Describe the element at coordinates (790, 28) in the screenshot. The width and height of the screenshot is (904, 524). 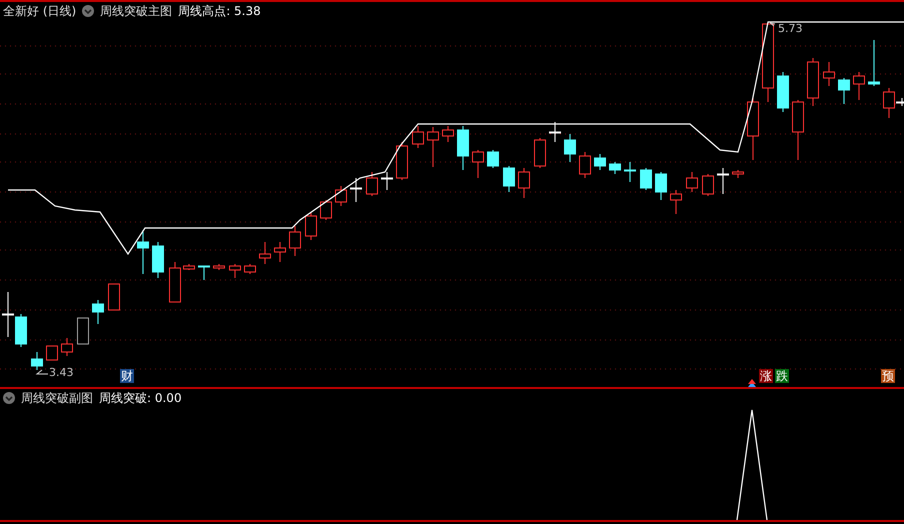
I see `high-price-label: 5.73` at that location.